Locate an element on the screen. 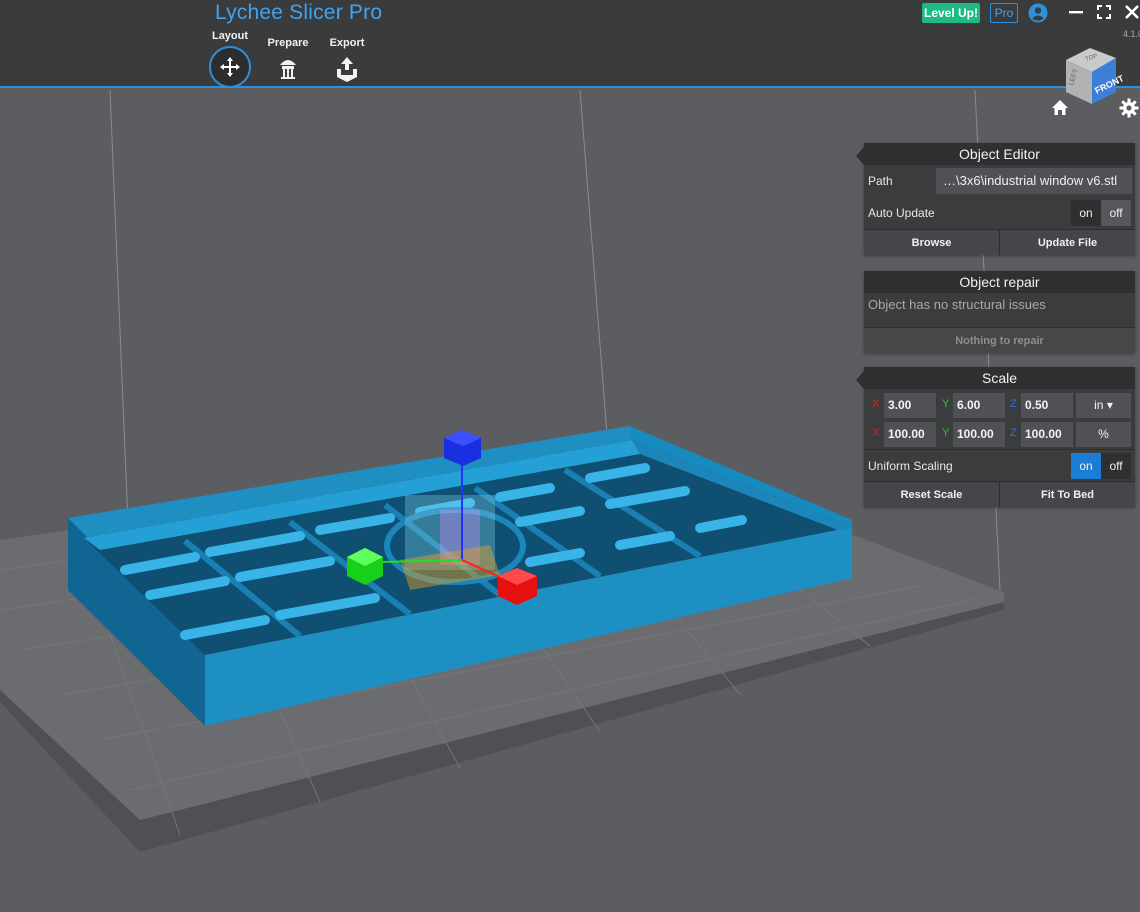  fit-to-bed-button: Fit To Bed is located at coordinates (1067, 494).